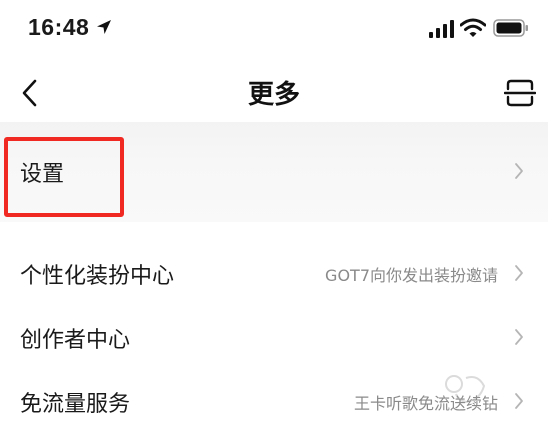  I want to click on settings-label: 设置, so click(42, 174).